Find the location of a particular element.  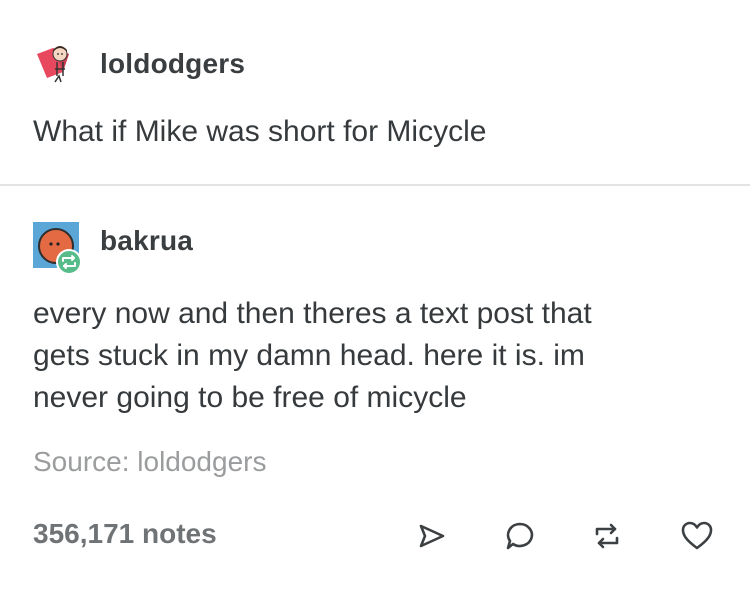

post-body-line: What if Mike was short for Micycle is located at coordinates (260, 131).